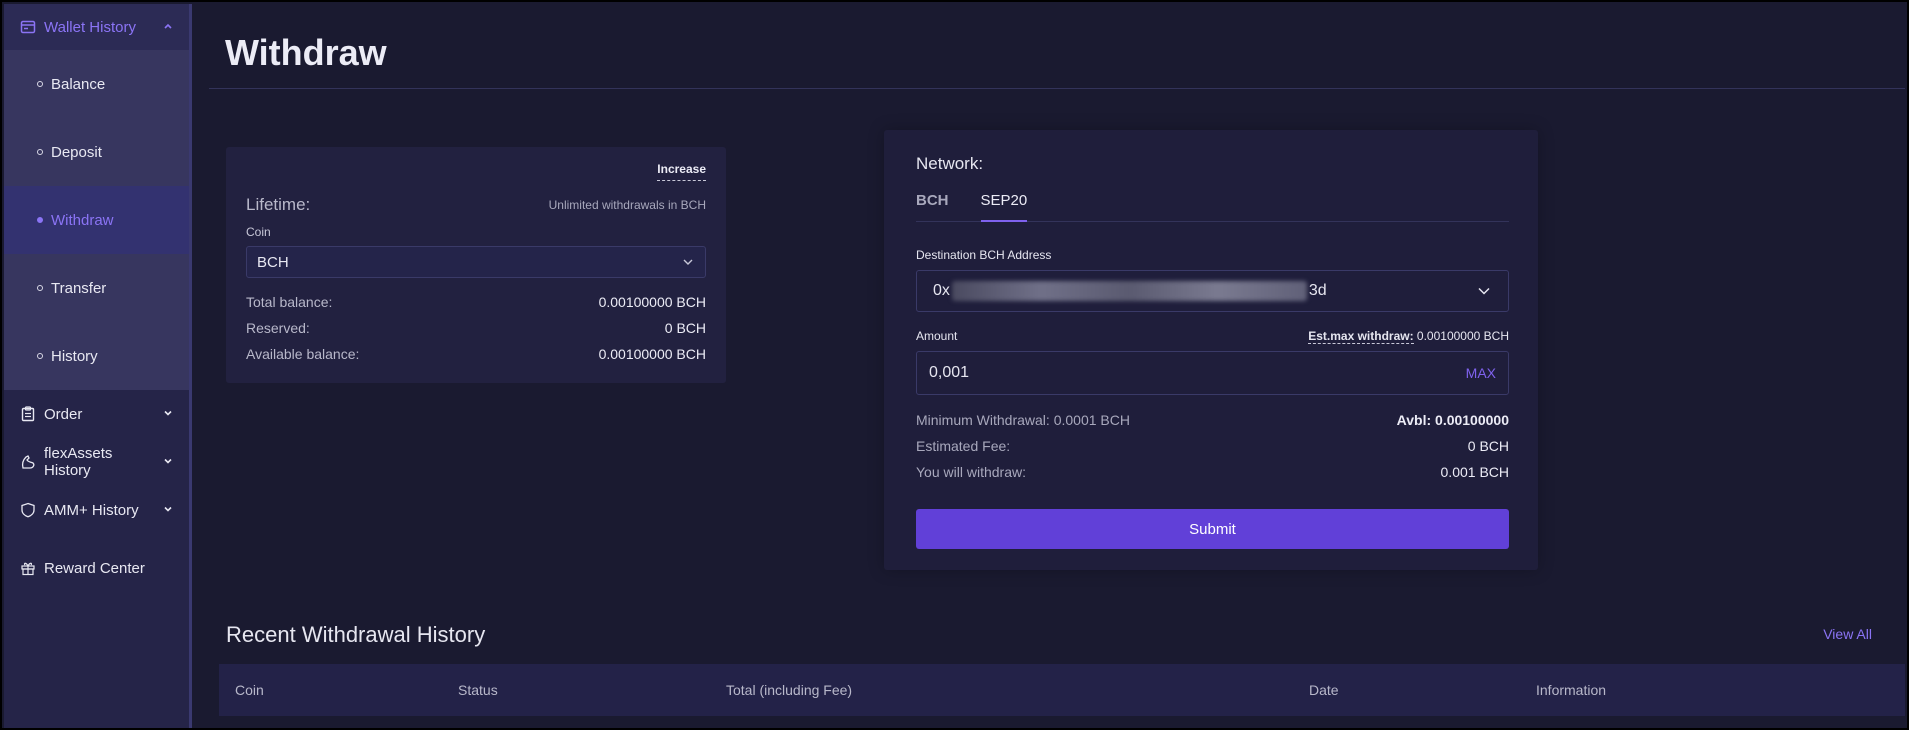 This screenshot has height=730, width=1909. Describe the element at coordinates (1361, 336) in the screenshot. I see `est-max-label: Est.max withdraw:` at that location.